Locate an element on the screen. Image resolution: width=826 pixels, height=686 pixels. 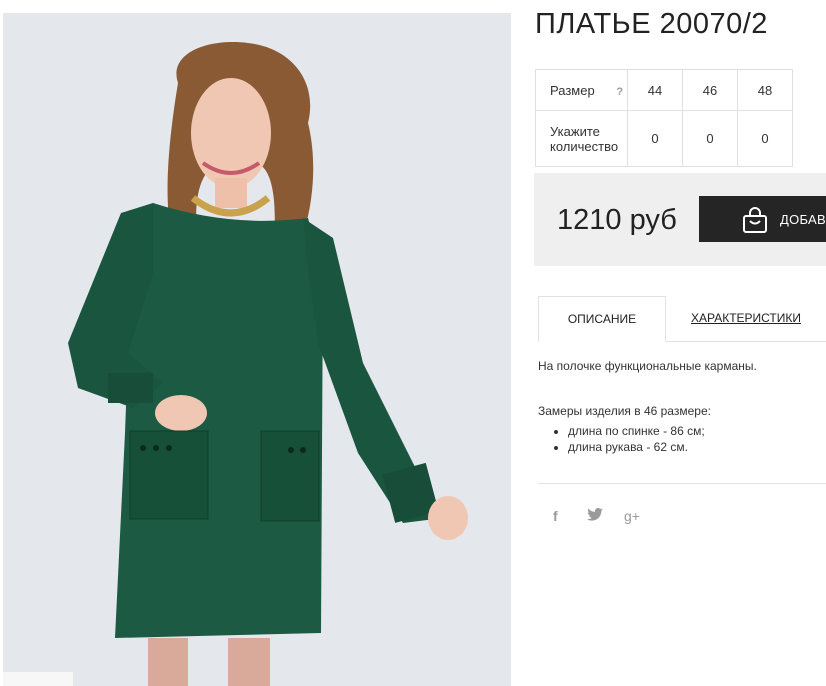
help-icon: ? is located at coordinates (620, 92).